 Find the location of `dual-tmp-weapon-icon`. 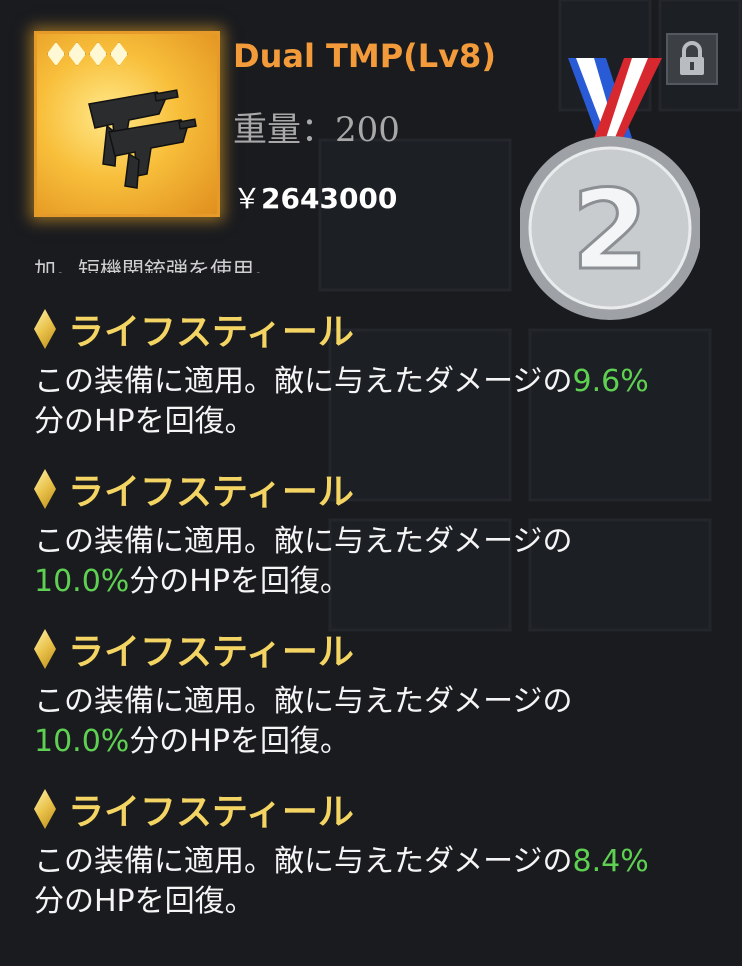

dual-tmp-weapon-icon is located at coordinates (142, 139).